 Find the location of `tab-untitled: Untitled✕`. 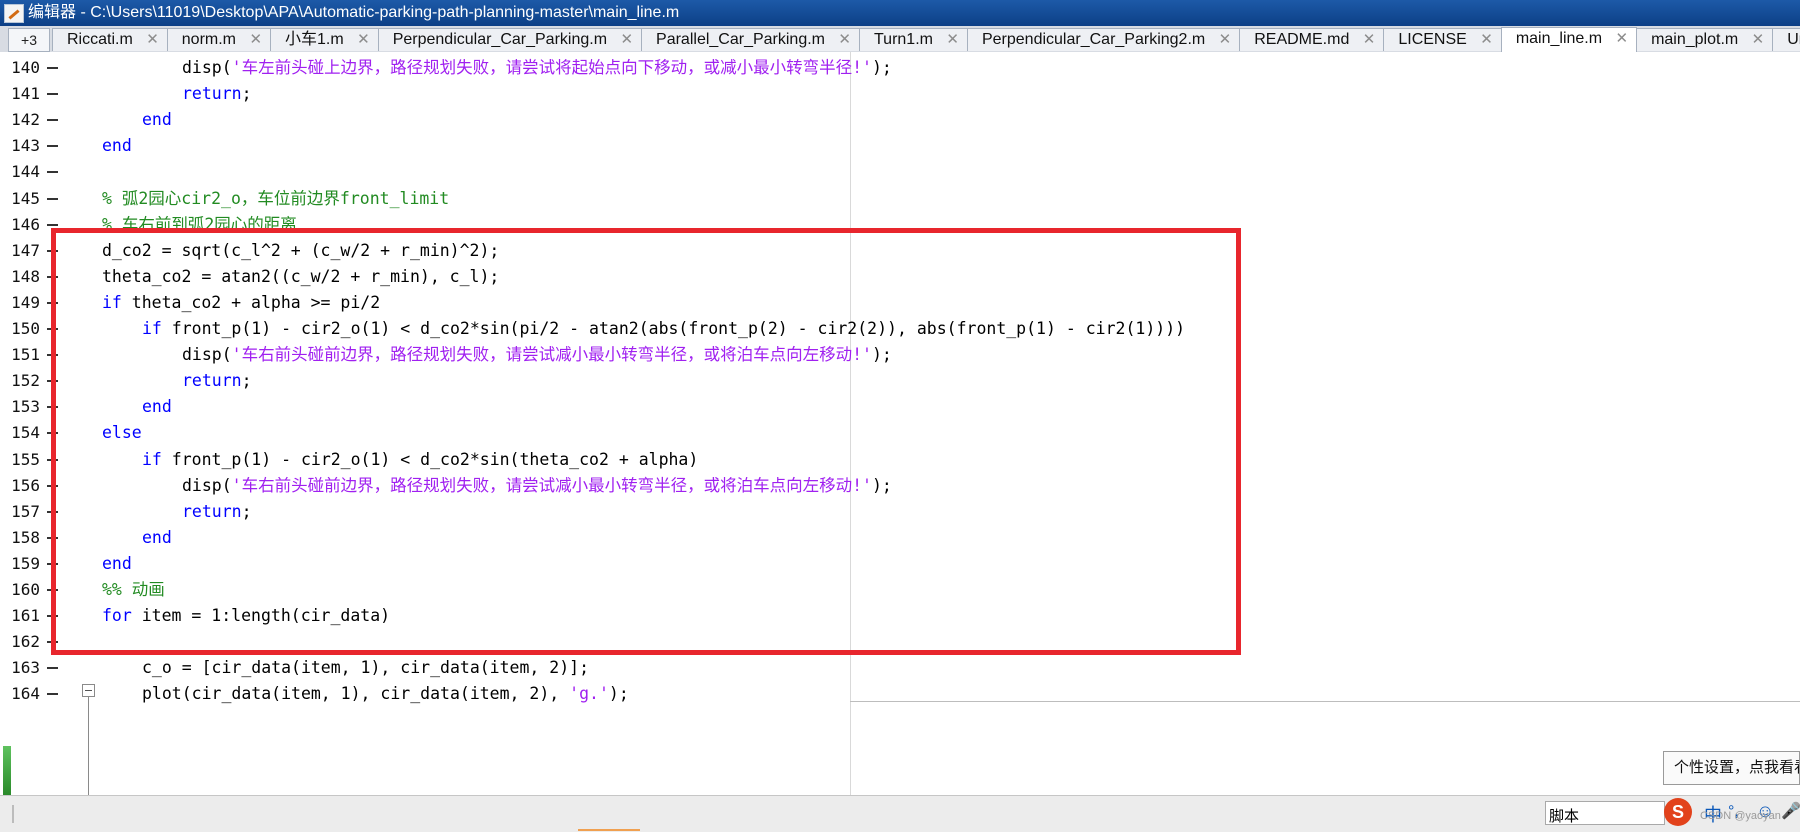

tab-untitled: Untitled✕ is located at coordinates (1786, 39).